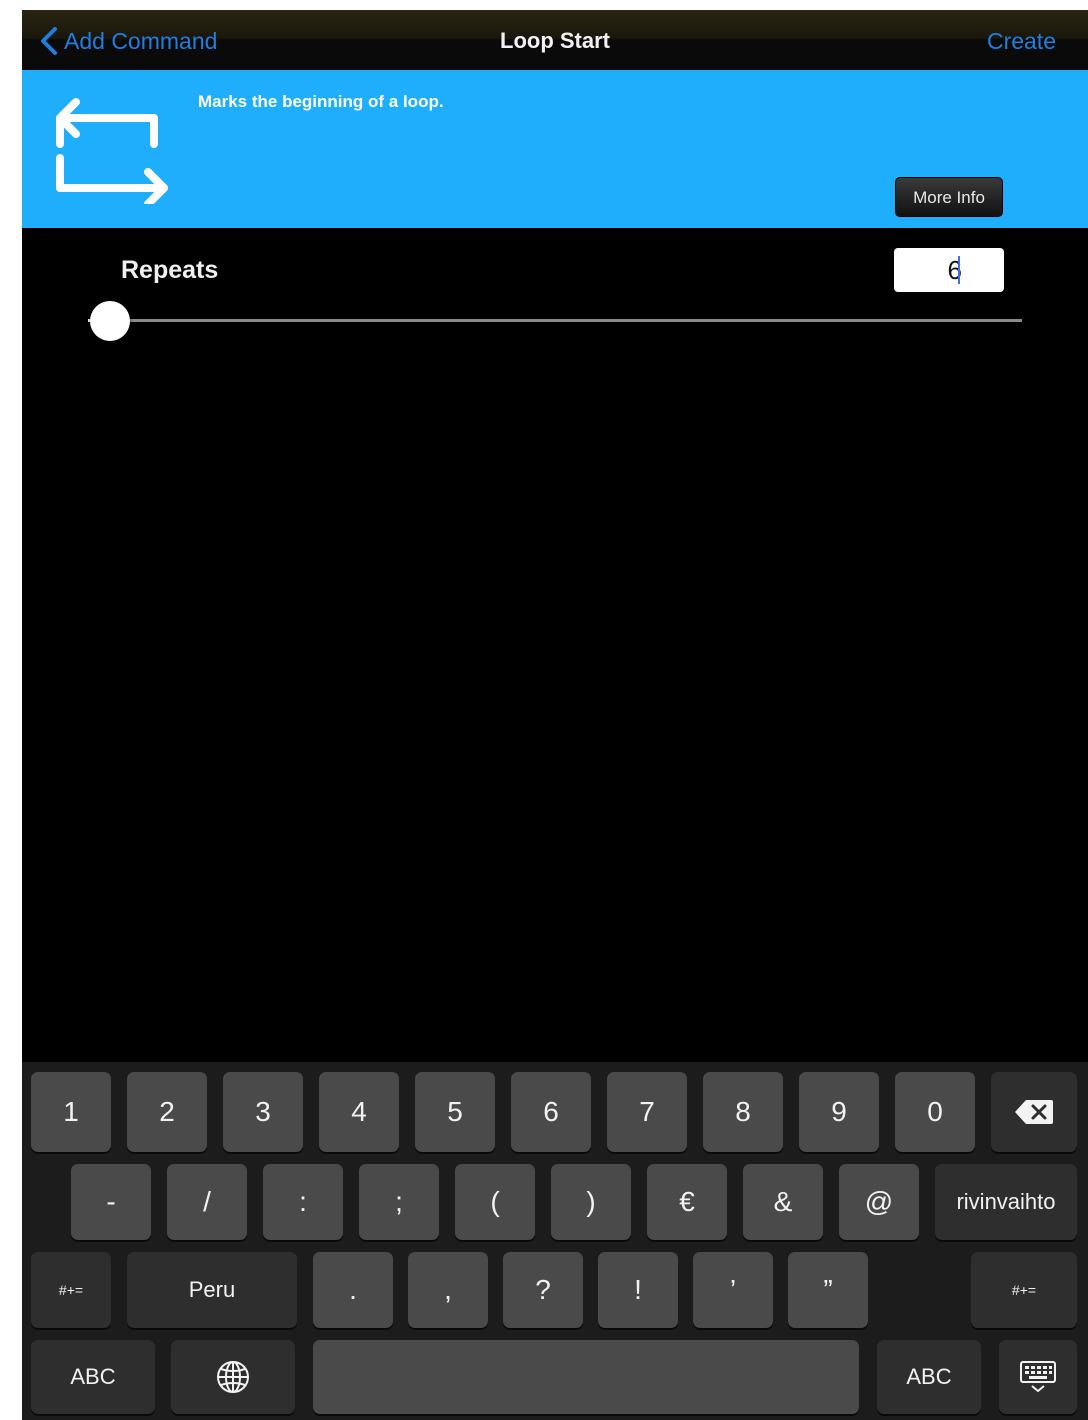 This screenshot has width=1088, height=1420. I want to click on delete-key, so click(1034, 1112).